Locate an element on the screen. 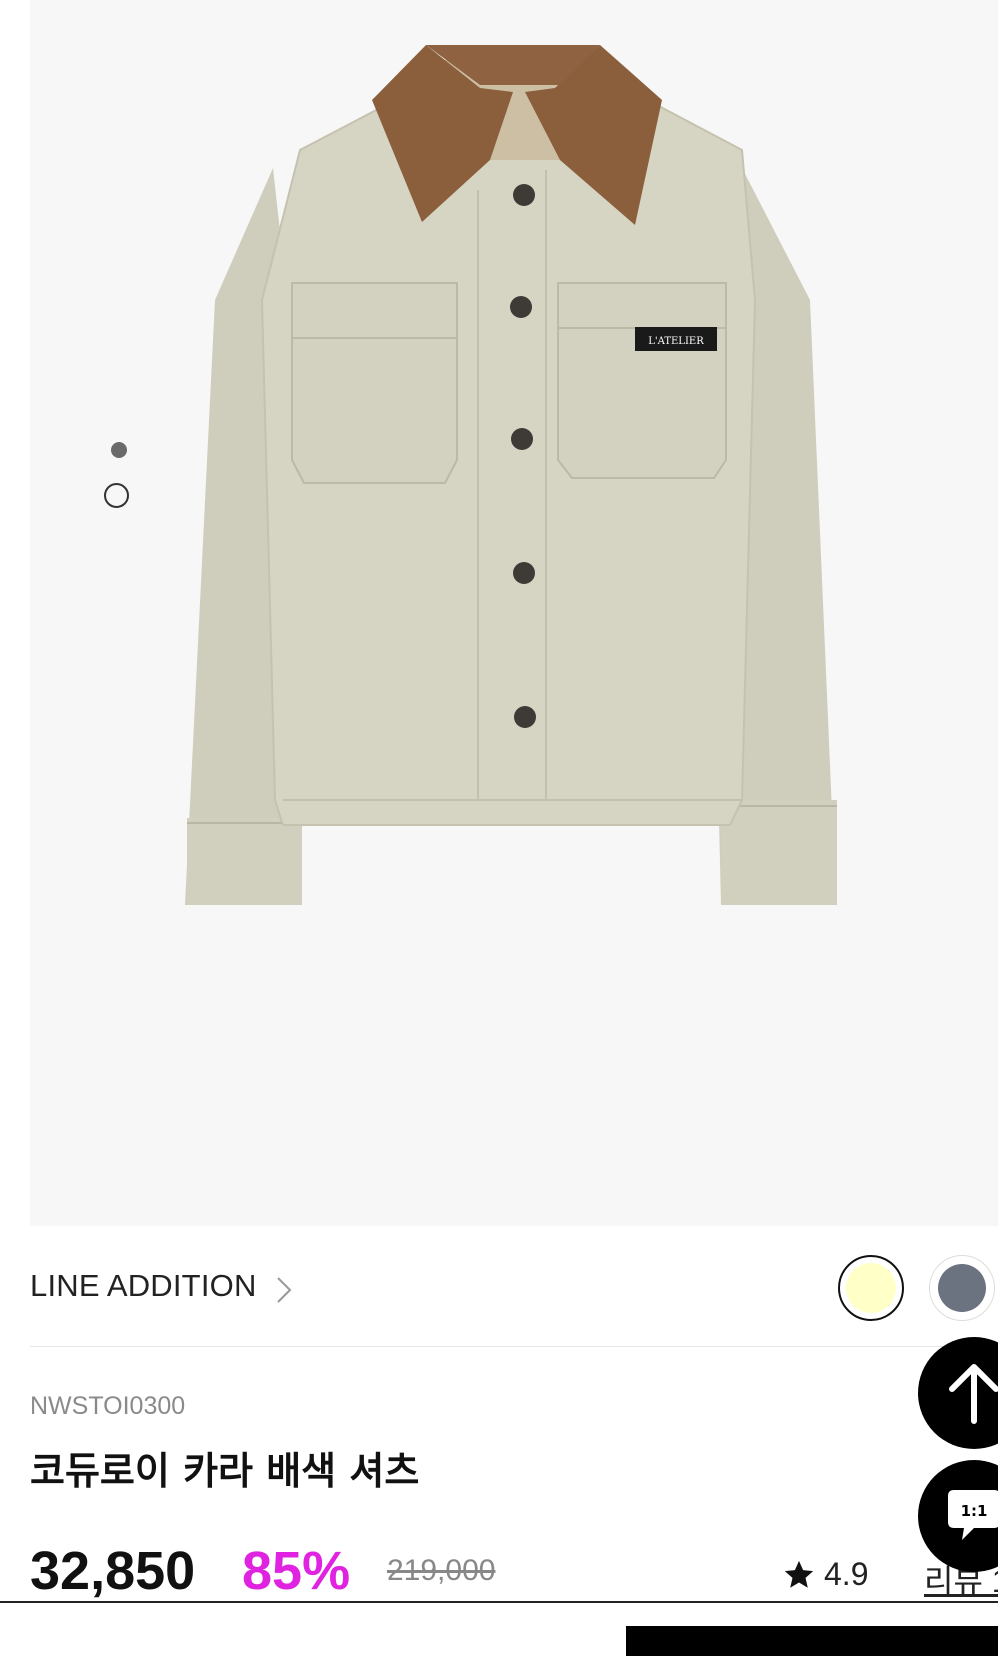  arrow-up-icon is located at coordinates (973, 1394).